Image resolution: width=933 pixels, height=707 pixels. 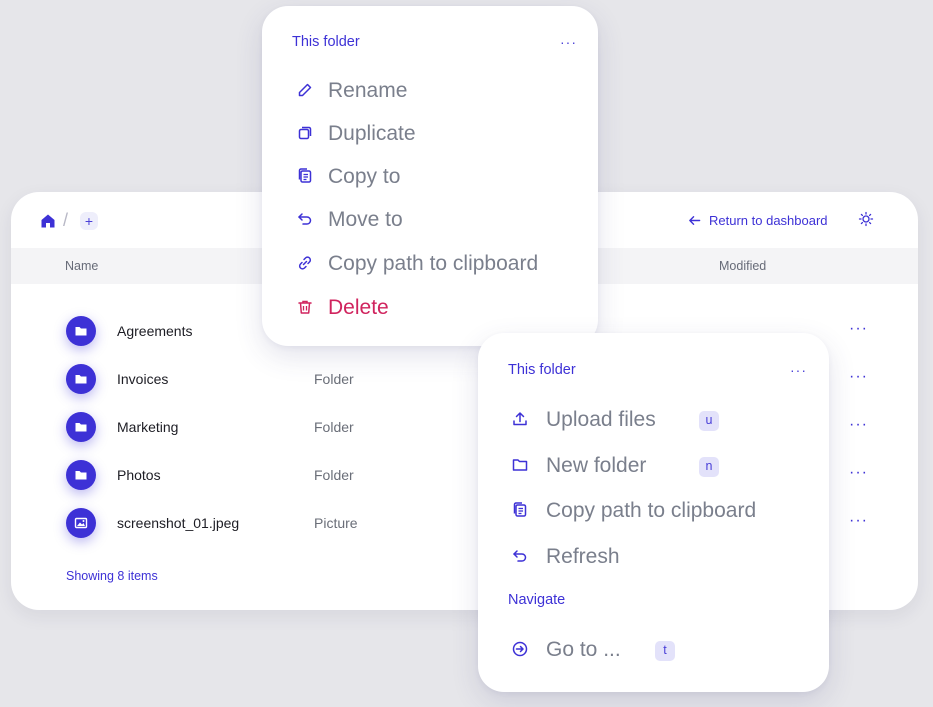 I want to click on trash-icon, so click(x=305, y=307).